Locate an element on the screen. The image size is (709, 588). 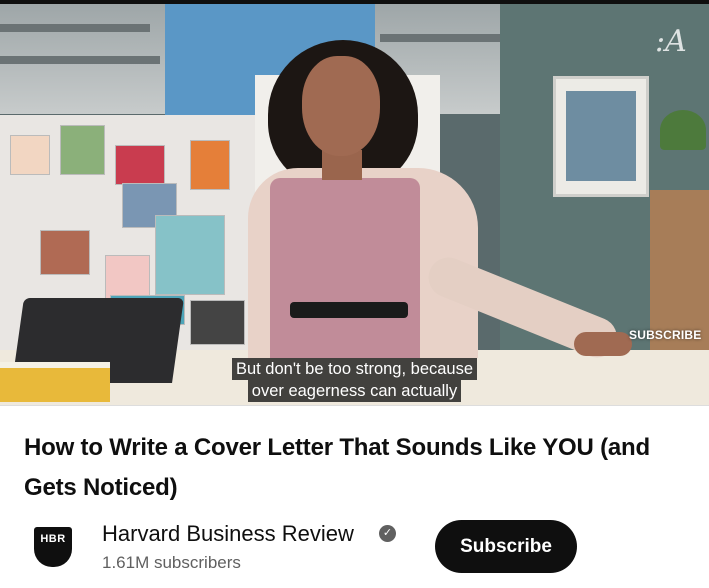
person-dress is located at coordinates (345, 268).